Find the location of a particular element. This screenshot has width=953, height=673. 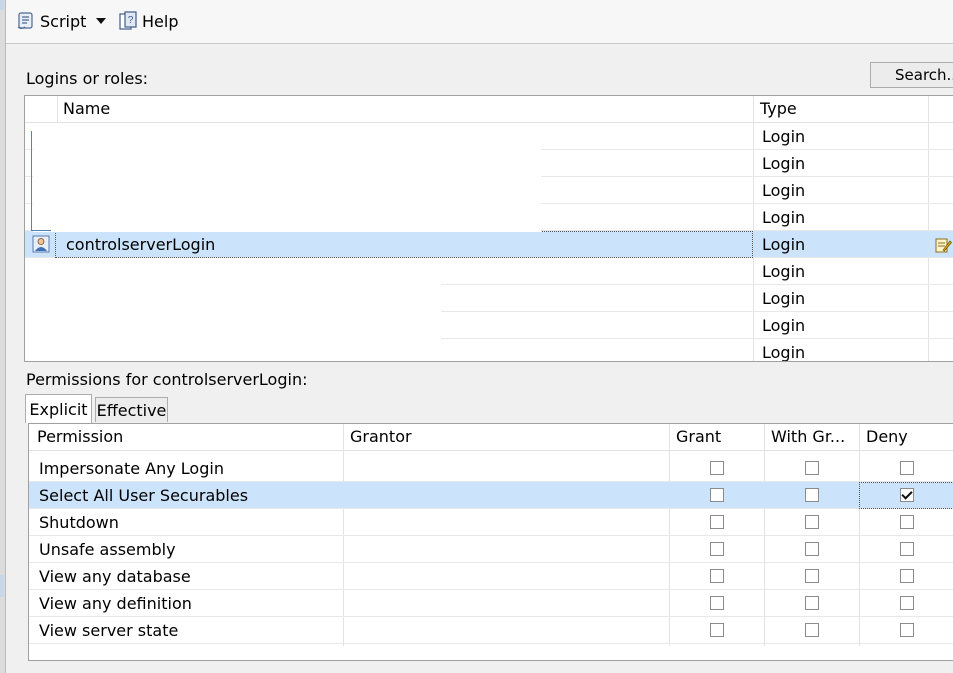

logins-title: Logins or roles: is located at coordinates (87, 78).